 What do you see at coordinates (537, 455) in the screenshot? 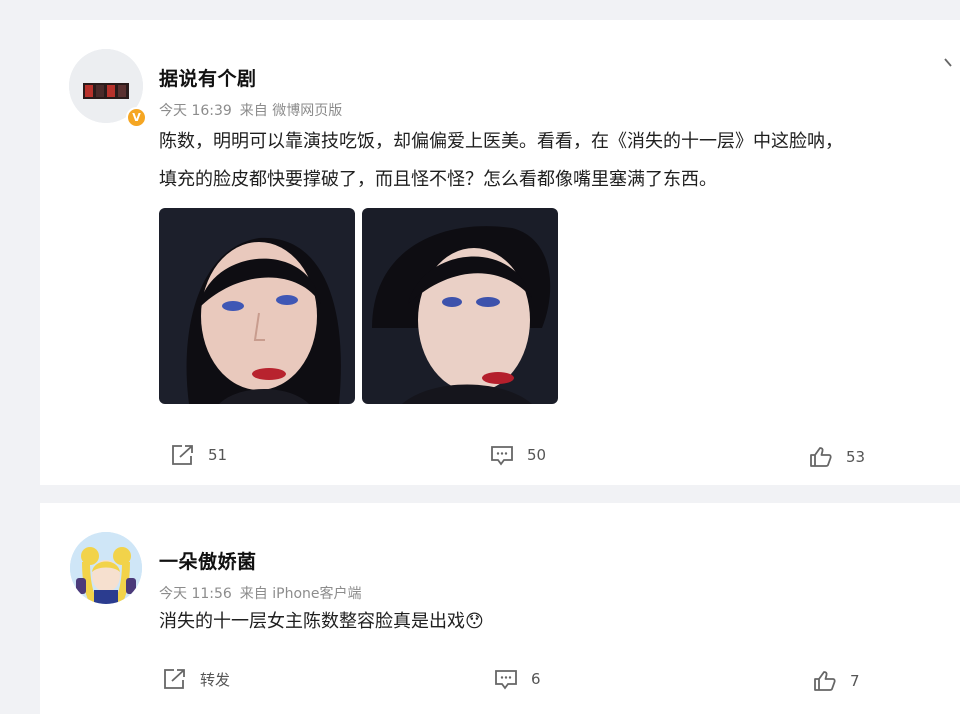
I see `comment-count: 50` at bounding box center [537, 455].